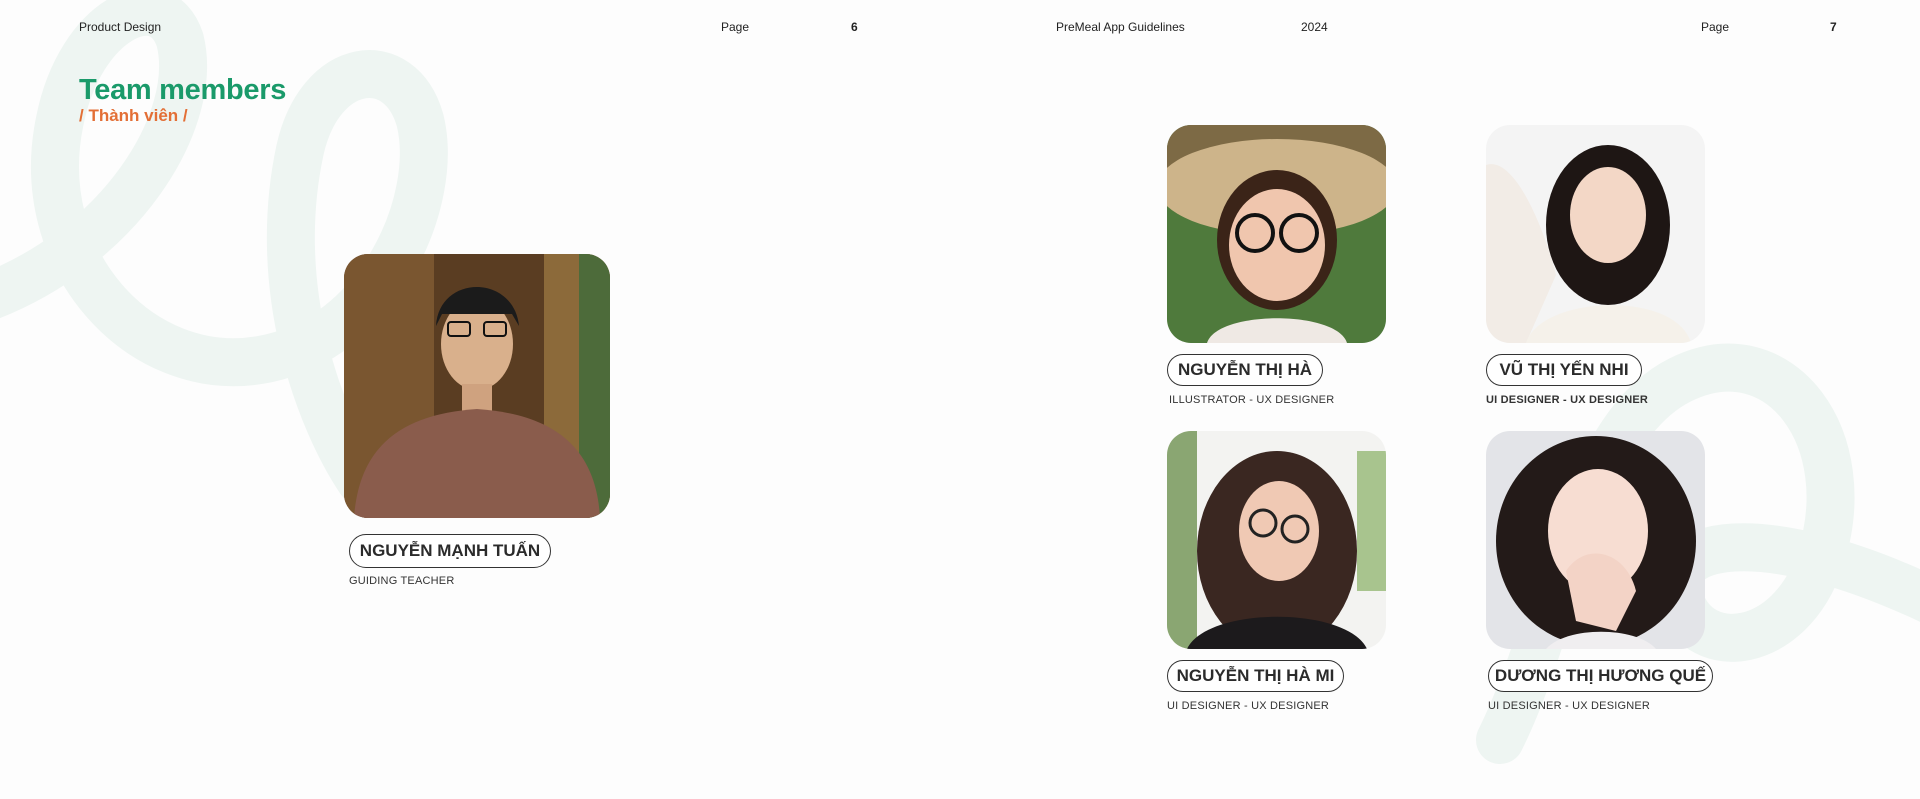 The image size is (1920, 799). Describe the element at coordinates (1567, 400) in the screenshot. I see `member-role-2: UI DESIGNER - UX DESIGNER` at that location.